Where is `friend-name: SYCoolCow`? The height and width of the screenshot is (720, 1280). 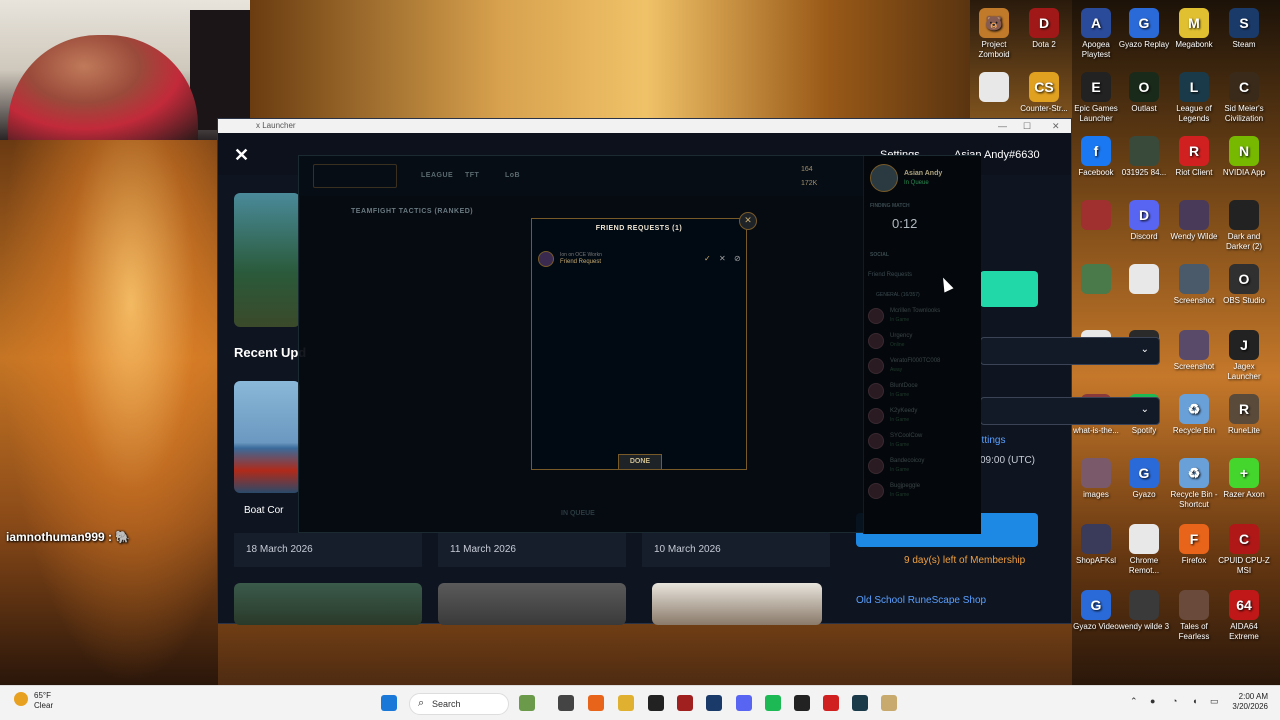
friend-name: SYCoolCow is located at coordinates (906, 436).